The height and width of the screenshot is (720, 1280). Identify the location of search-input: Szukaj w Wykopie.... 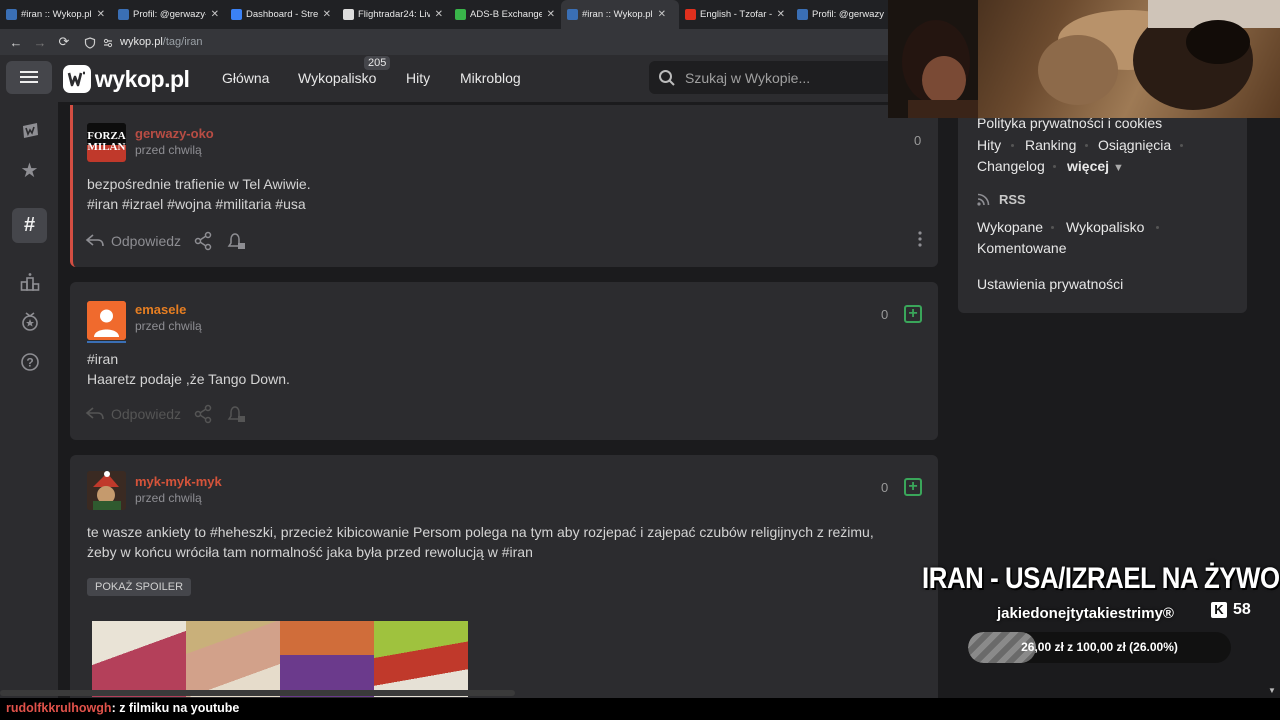
(774, 77).